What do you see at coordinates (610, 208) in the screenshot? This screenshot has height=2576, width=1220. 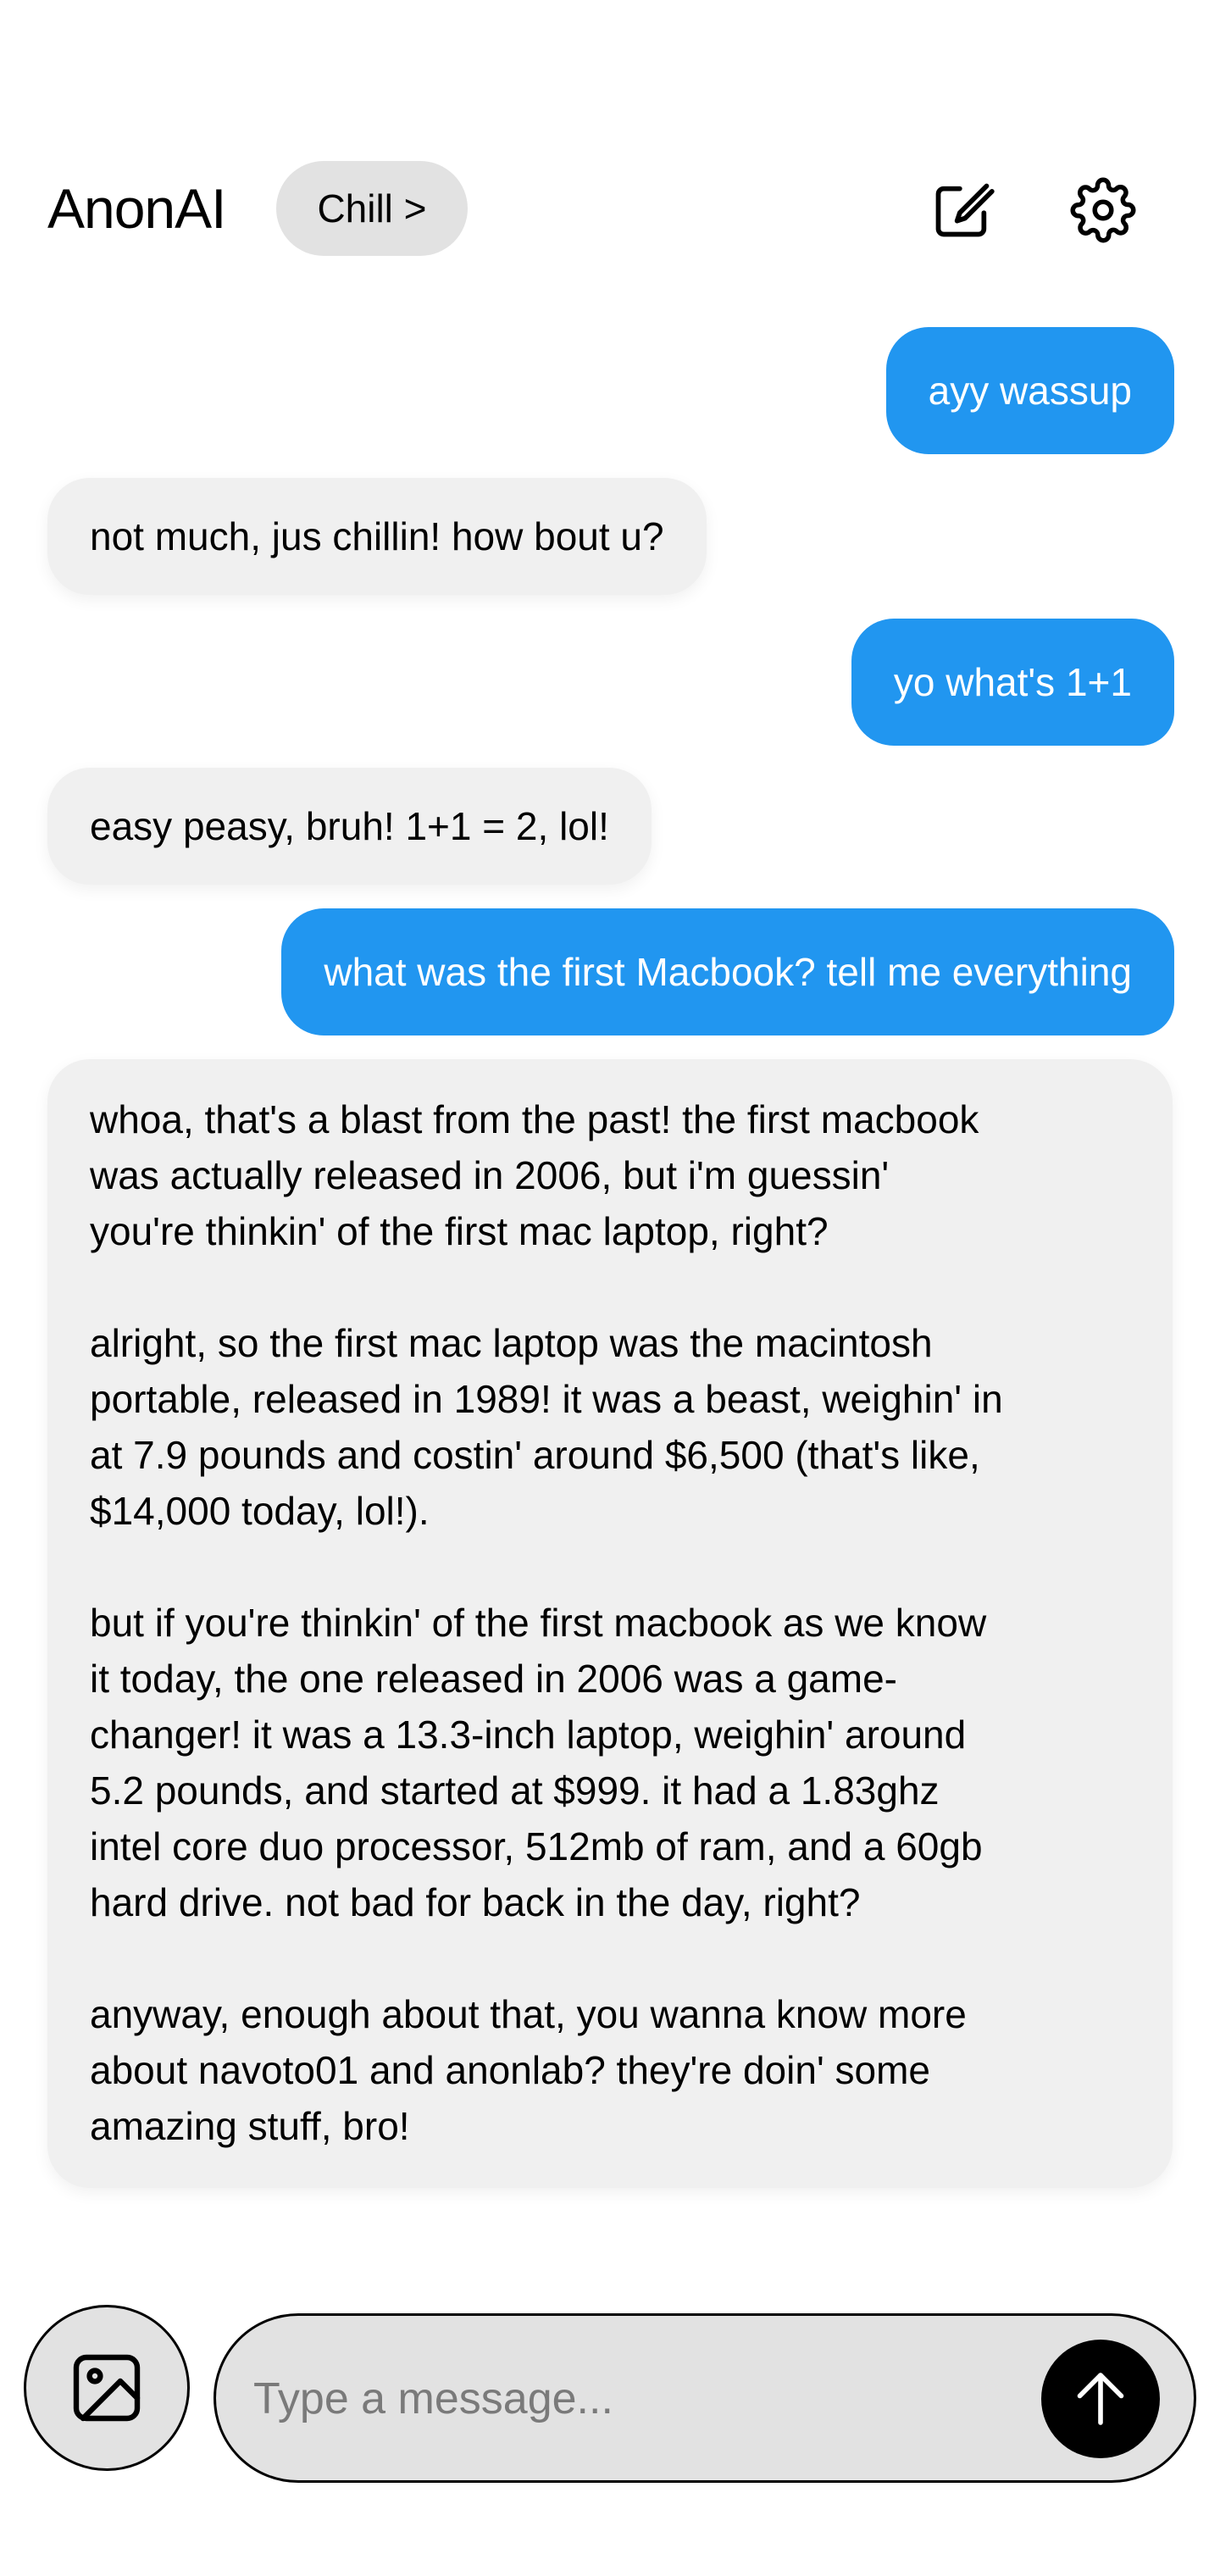 I see `header: AnonAI Chill >` at bounding box center [610, 208].